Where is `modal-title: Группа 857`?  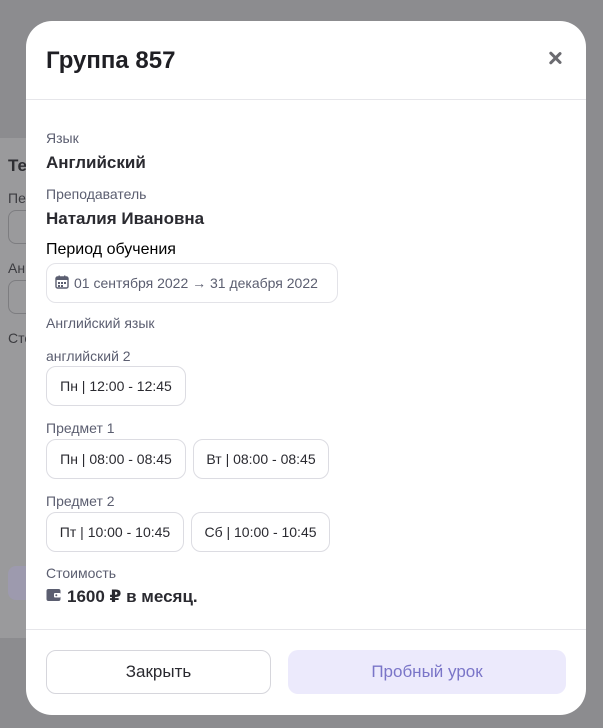
modal-title: Группа 857 is located at coordinates (111, 60).